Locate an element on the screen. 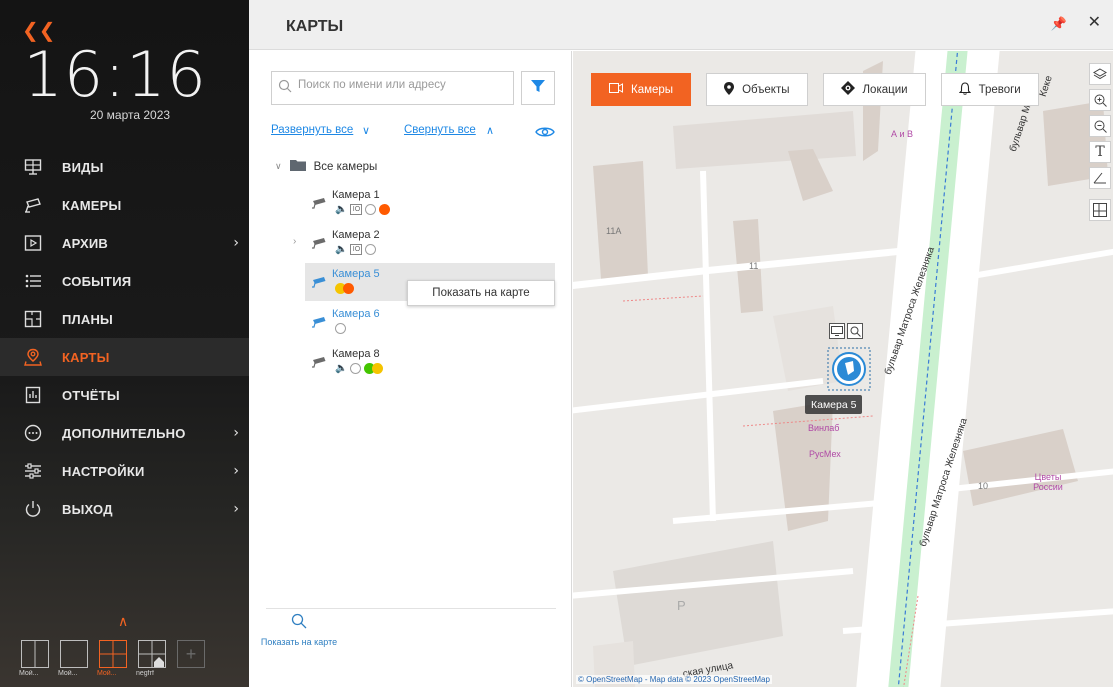 This screenshot has height=687, width=1113. search-box is located at coordinates (392, 88).